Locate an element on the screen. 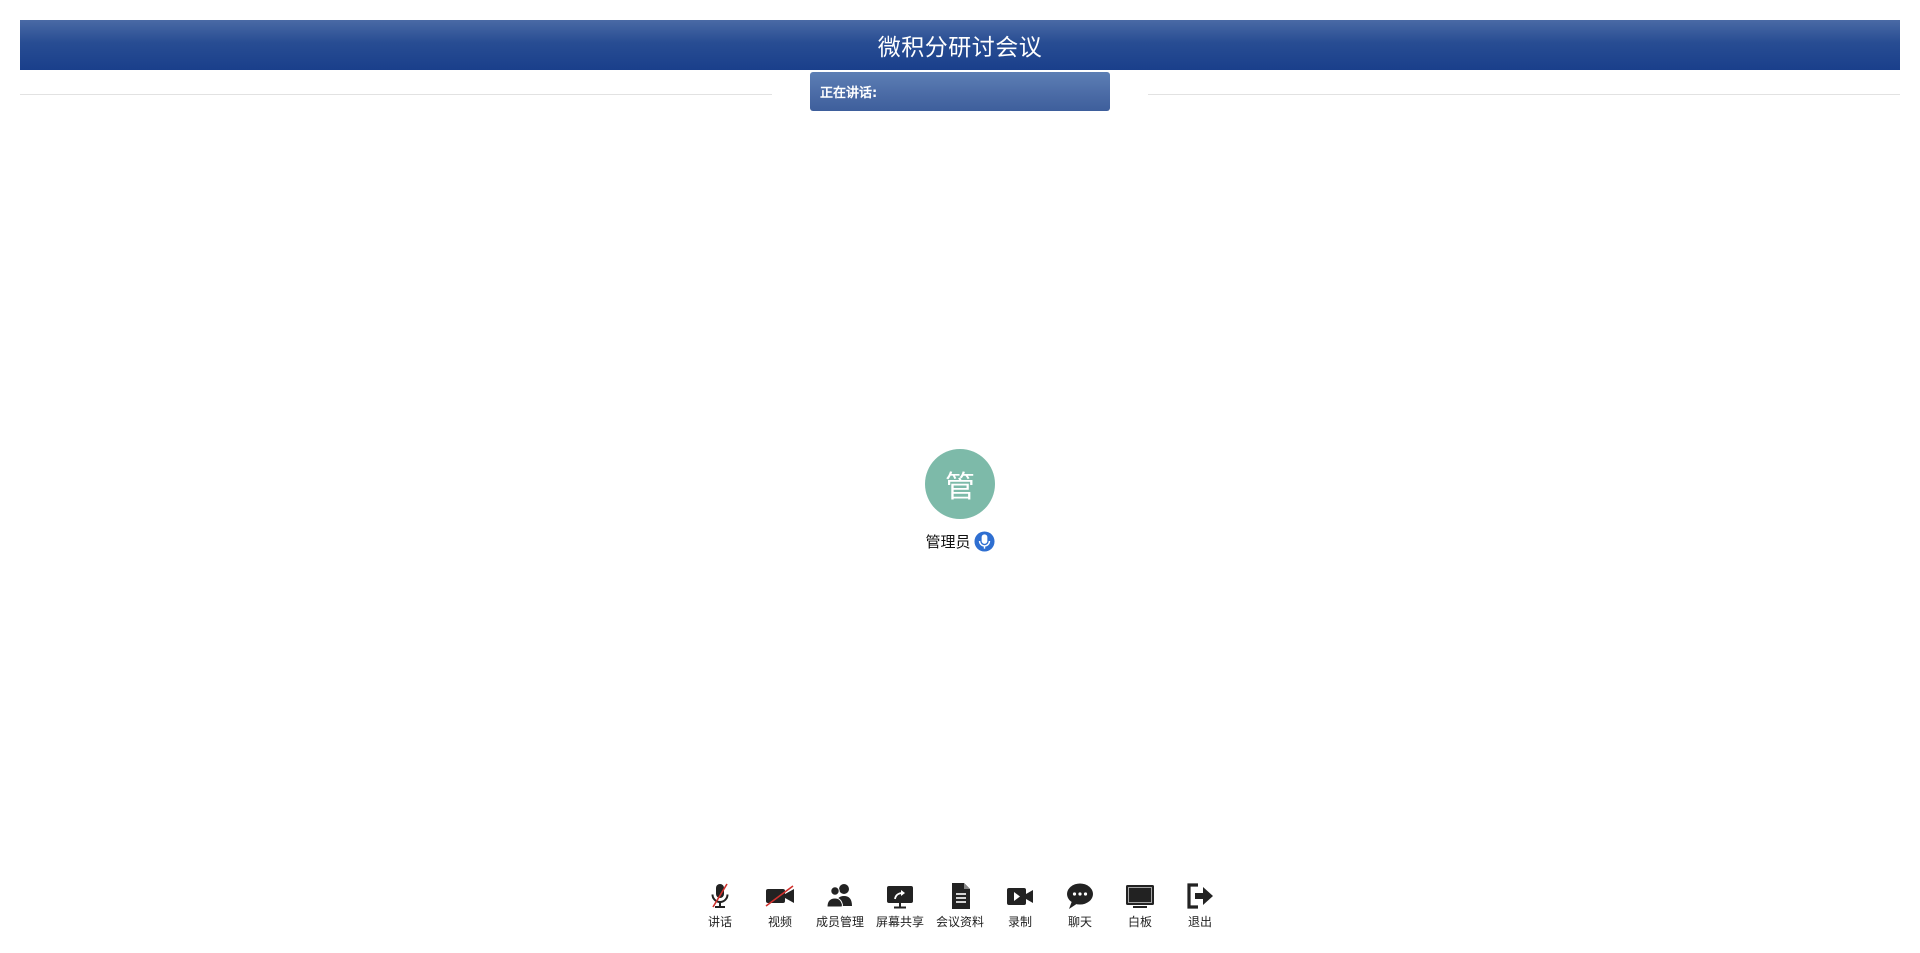 The image size is (1920, 953). participant-name-row: 管理员 is located at coordinates (960, 541).